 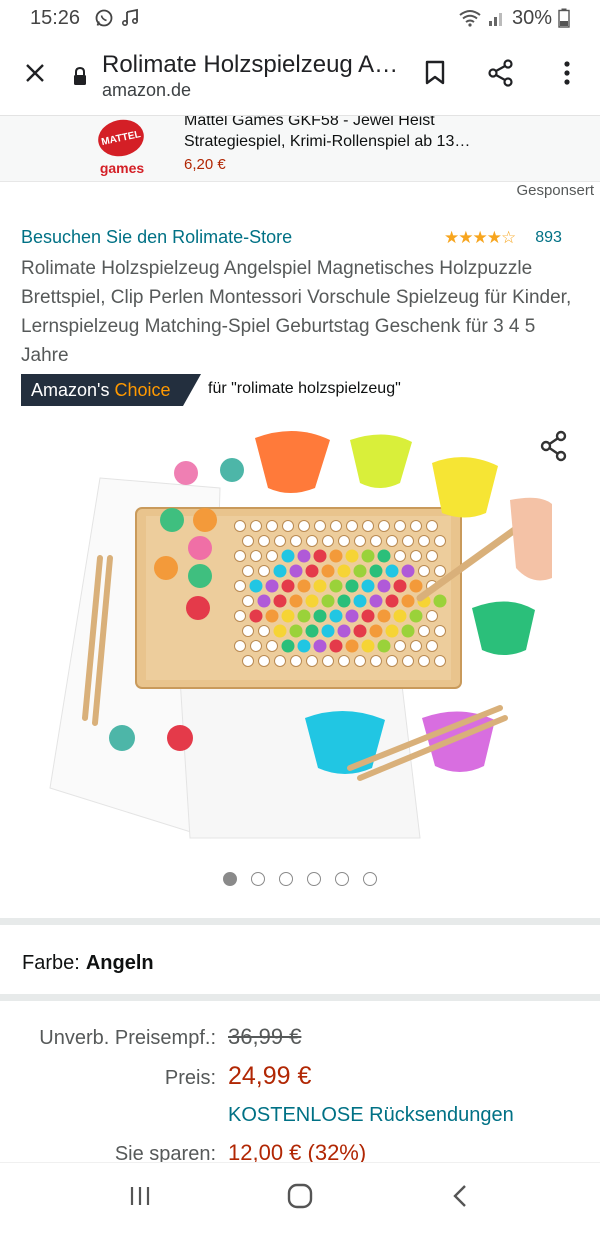 What do you see at coordinates (531, 17) in the screenshot?
I see `battery-percent: 30%` at bounding box center [531, 17].